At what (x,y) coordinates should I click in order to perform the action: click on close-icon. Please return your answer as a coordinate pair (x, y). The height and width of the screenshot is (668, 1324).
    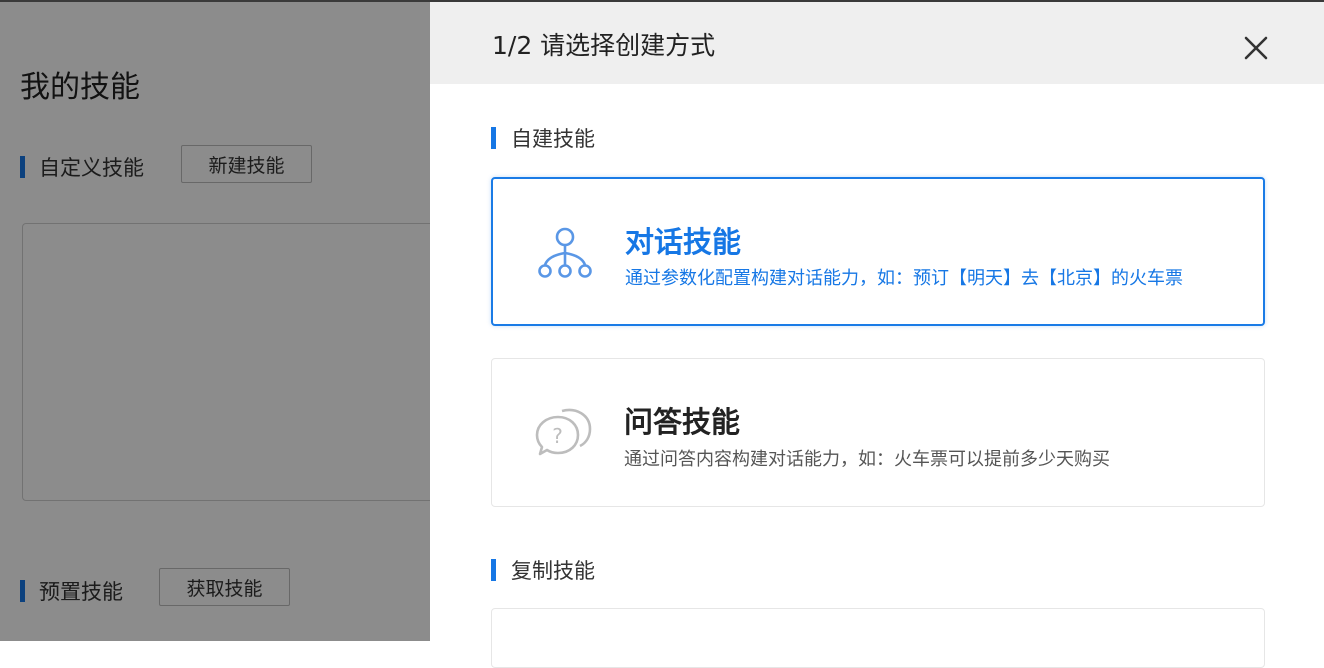
    Looking at the image, I should click on (1256, 48).